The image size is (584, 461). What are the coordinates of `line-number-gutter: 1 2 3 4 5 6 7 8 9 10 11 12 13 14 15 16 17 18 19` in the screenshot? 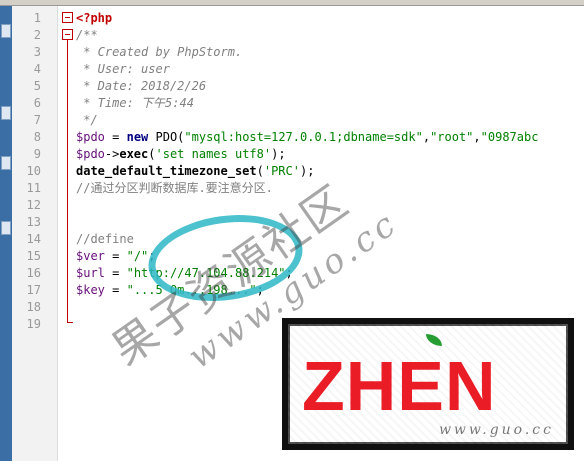 It's located at (35, 233).